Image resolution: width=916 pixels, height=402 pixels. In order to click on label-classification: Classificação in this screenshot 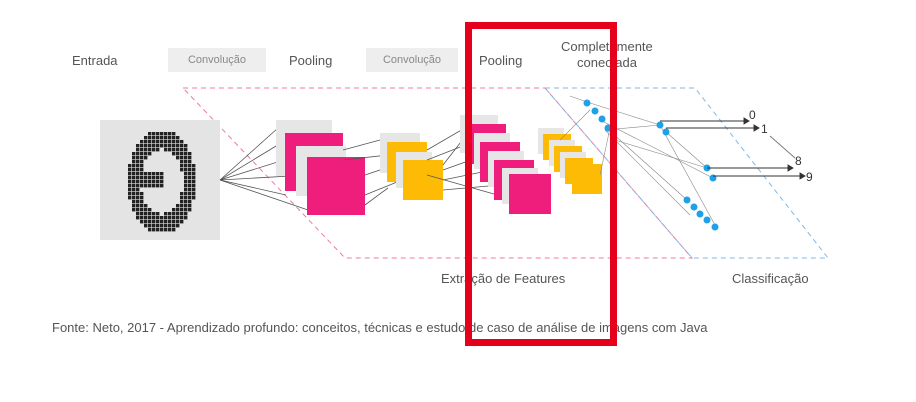, I will do `click(770, 278)`.